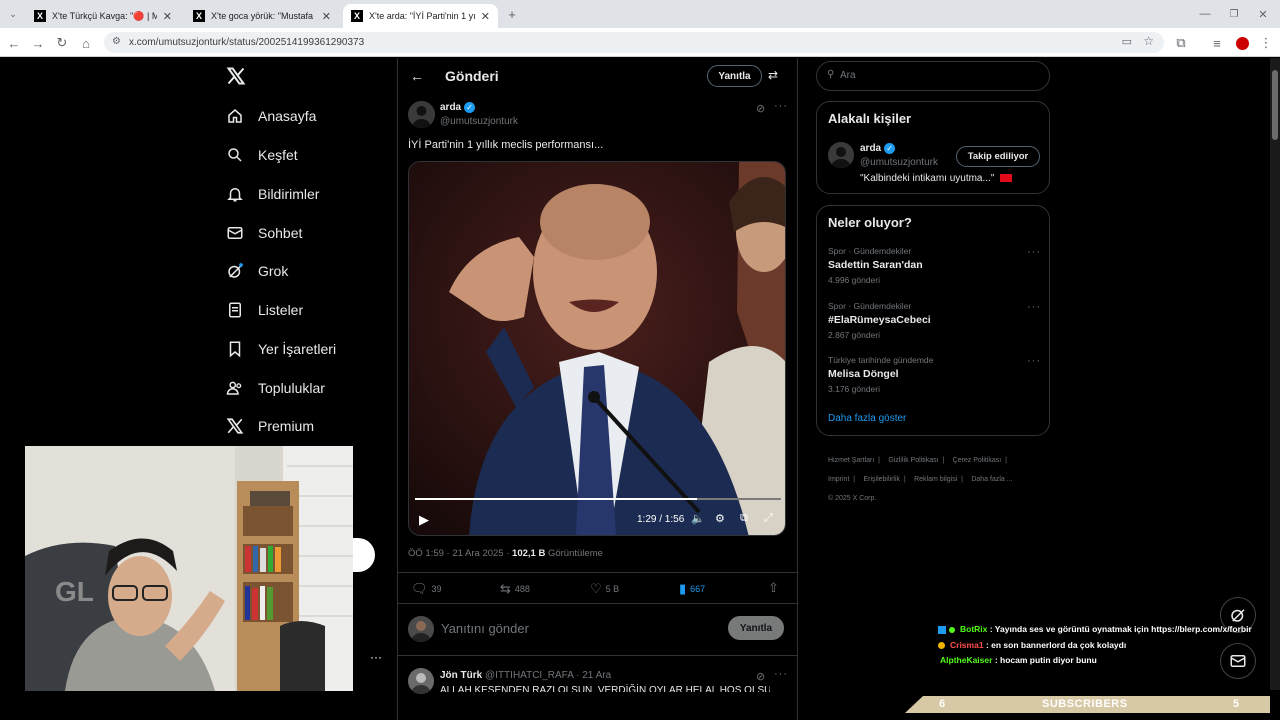  I want to click on reply-handle: @ITTIHATCI_RAFA, so click(529, 675).